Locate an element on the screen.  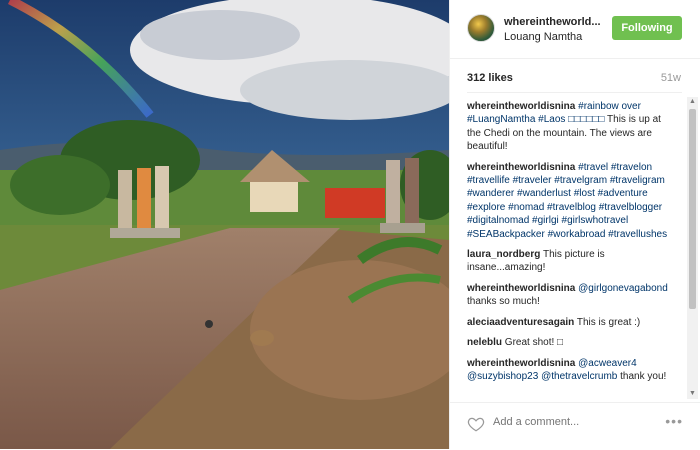
list-item: neleblu Great shot! □ is located at coordinates (571, 342).